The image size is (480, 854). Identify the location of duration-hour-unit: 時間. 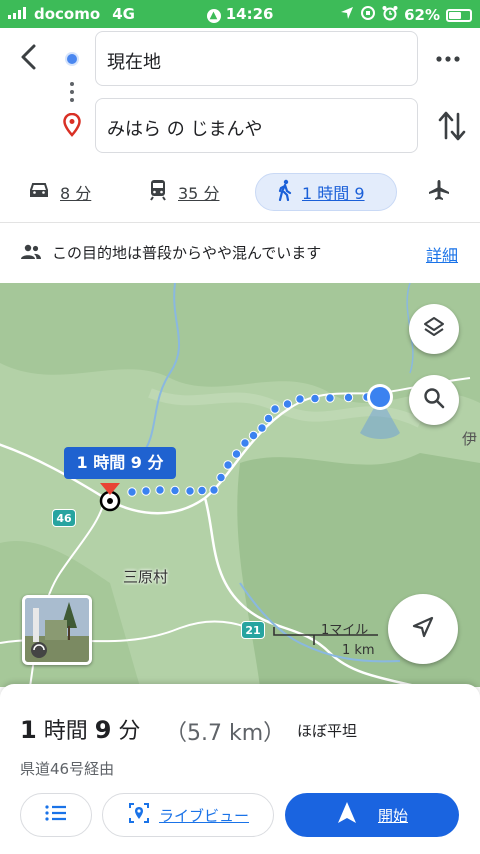
(65, 731).